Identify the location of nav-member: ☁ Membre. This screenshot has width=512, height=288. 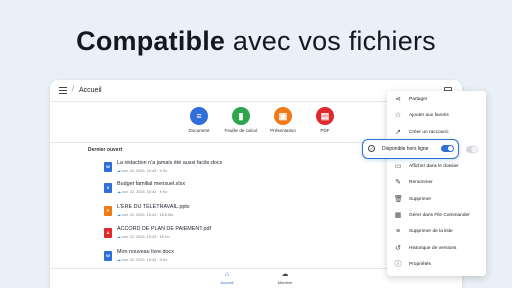
(285, 278).